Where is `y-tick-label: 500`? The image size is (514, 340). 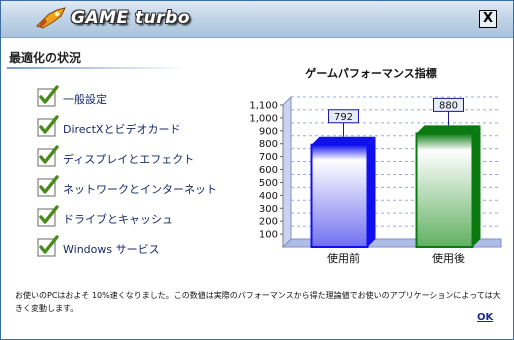 y-tick-label: 500 is located at coordinates (268, 183).